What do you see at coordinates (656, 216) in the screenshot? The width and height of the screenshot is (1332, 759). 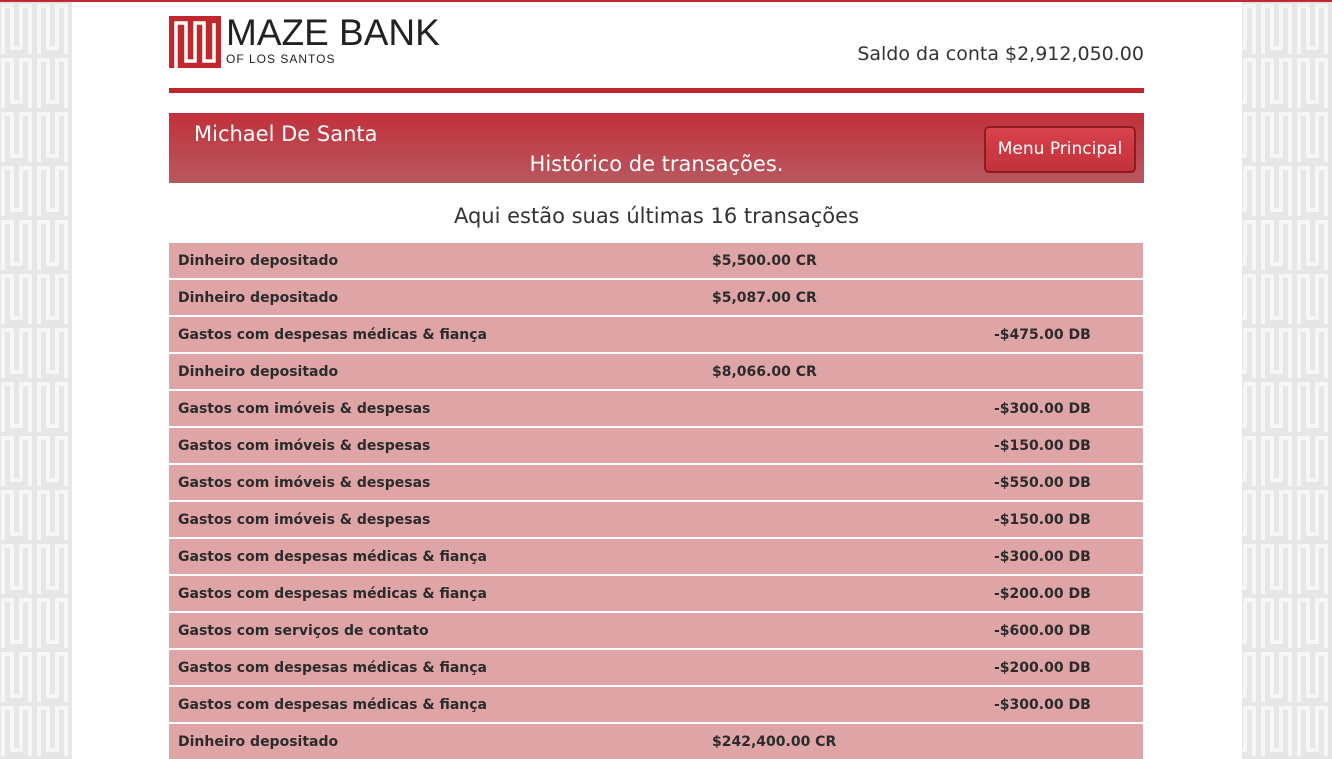 I see `transactions-heading: Aqui estão suas últimas 16 transações` at bounding box center [656, 216].